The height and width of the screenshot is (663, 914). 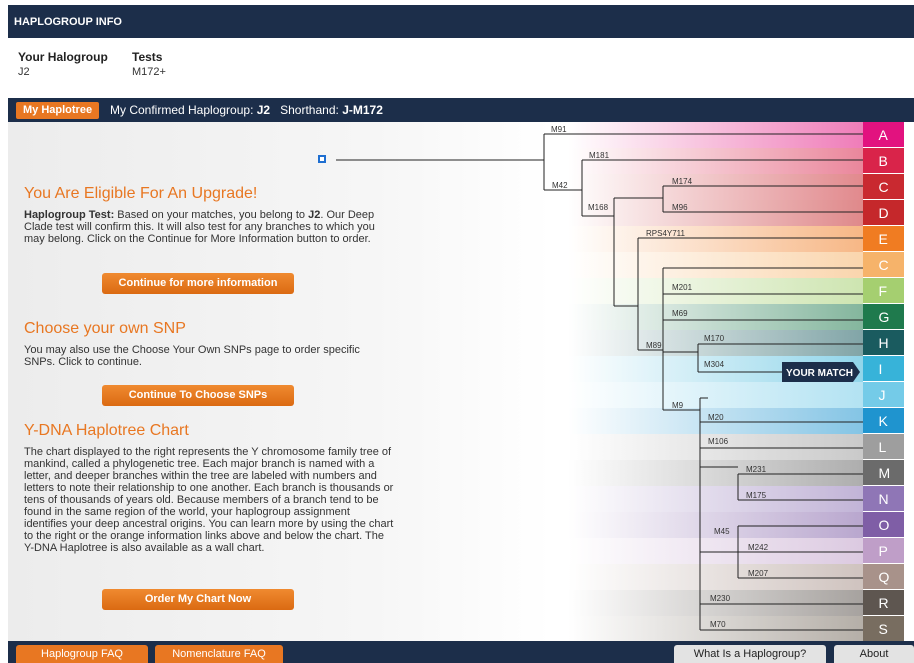 I want to click on shorthand-value: J-M172, so click(x=362, y=110).